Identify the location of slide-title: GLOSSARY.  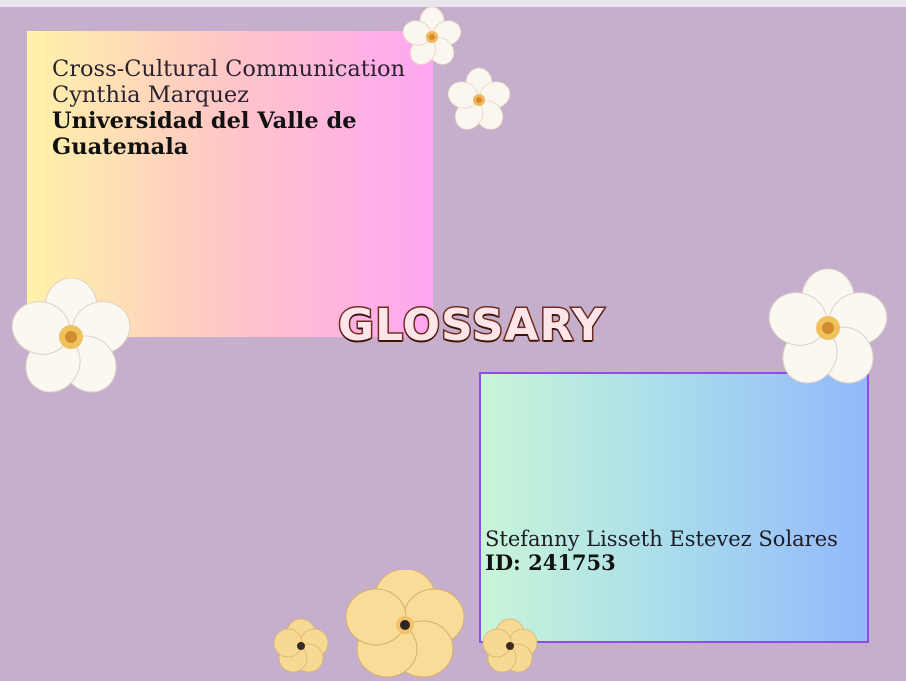
(471, 326).